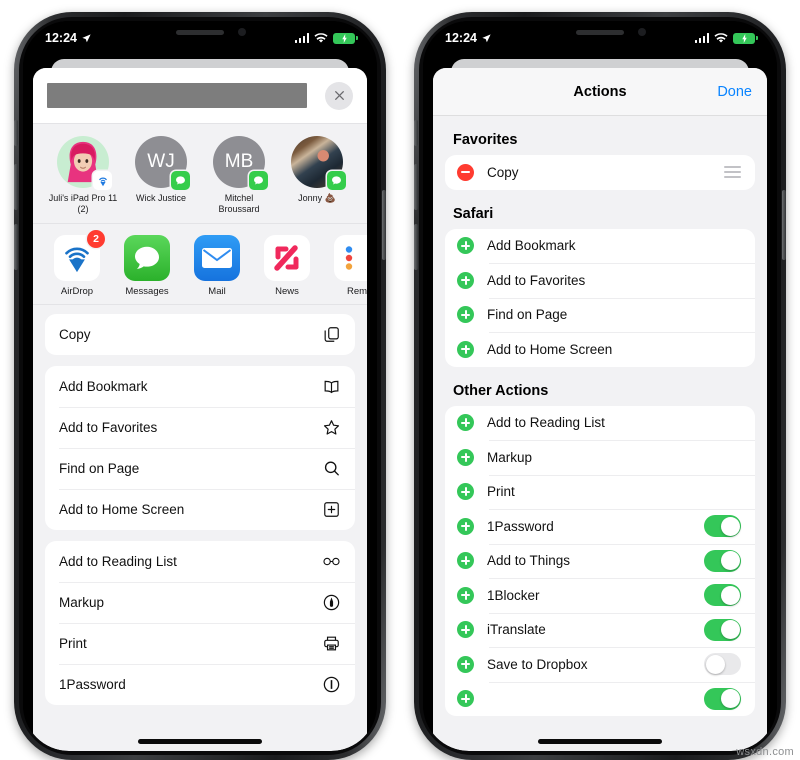 This screenshot has width=800, height=760. What do you see at coordinates (486, 37) in the screenshot?
I see `location-arrow-icon` at bounding box center [486, 37].